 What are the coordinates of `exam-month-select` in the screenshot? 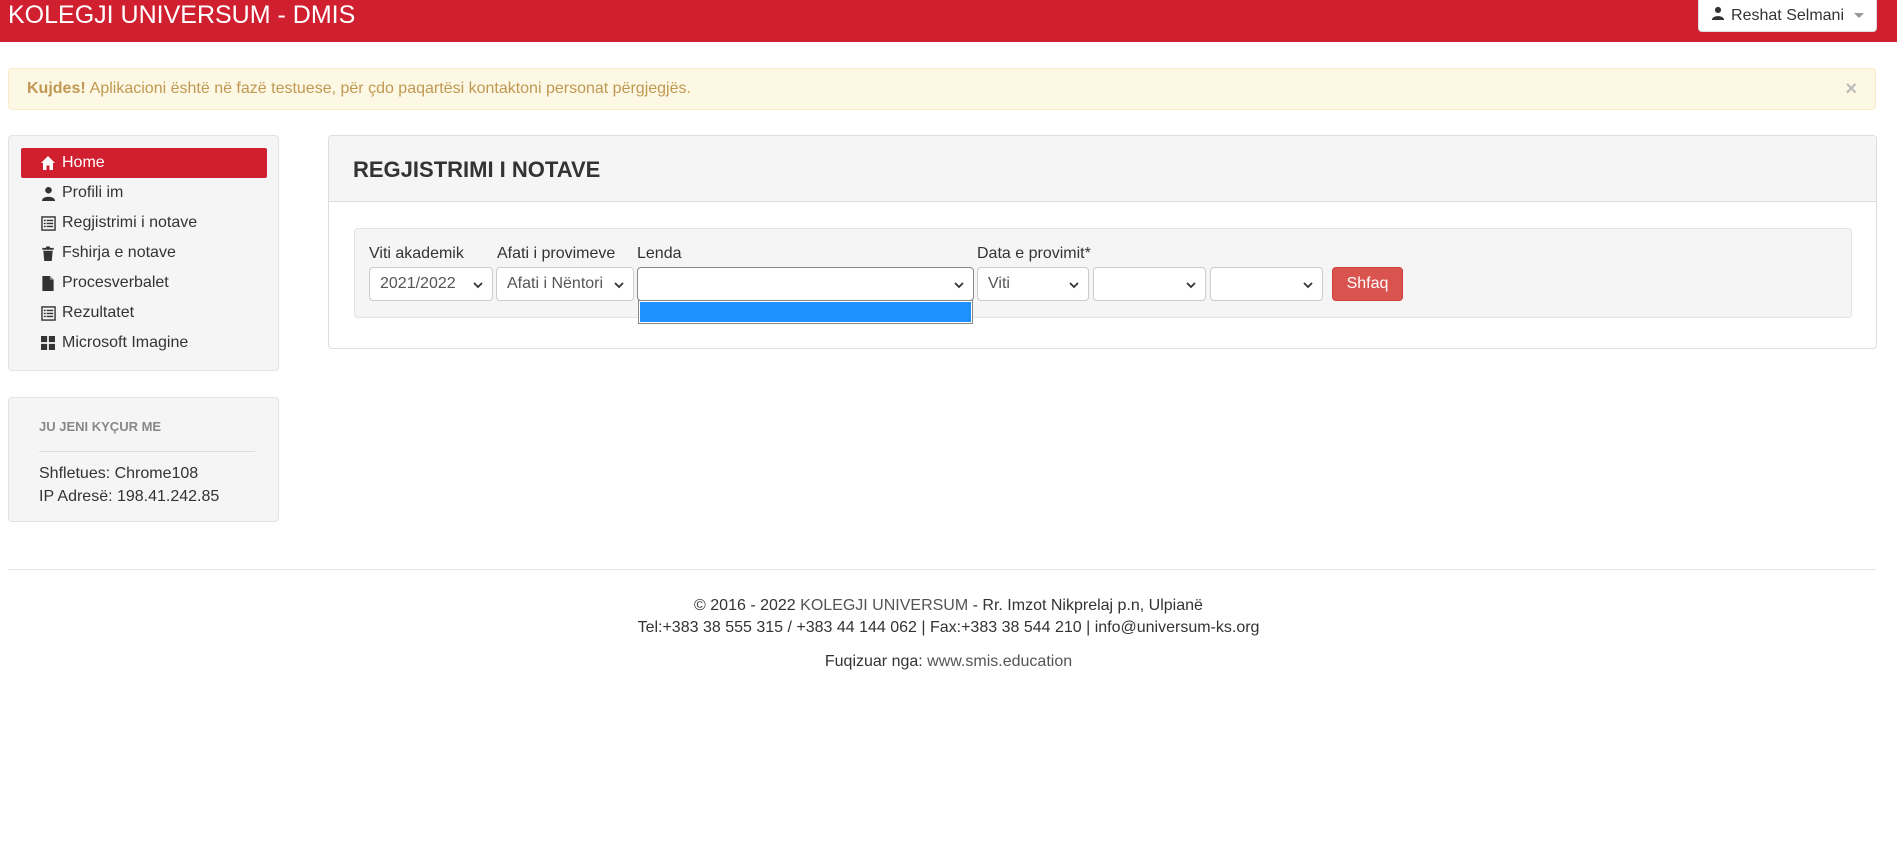 It's located at (1149, 284).